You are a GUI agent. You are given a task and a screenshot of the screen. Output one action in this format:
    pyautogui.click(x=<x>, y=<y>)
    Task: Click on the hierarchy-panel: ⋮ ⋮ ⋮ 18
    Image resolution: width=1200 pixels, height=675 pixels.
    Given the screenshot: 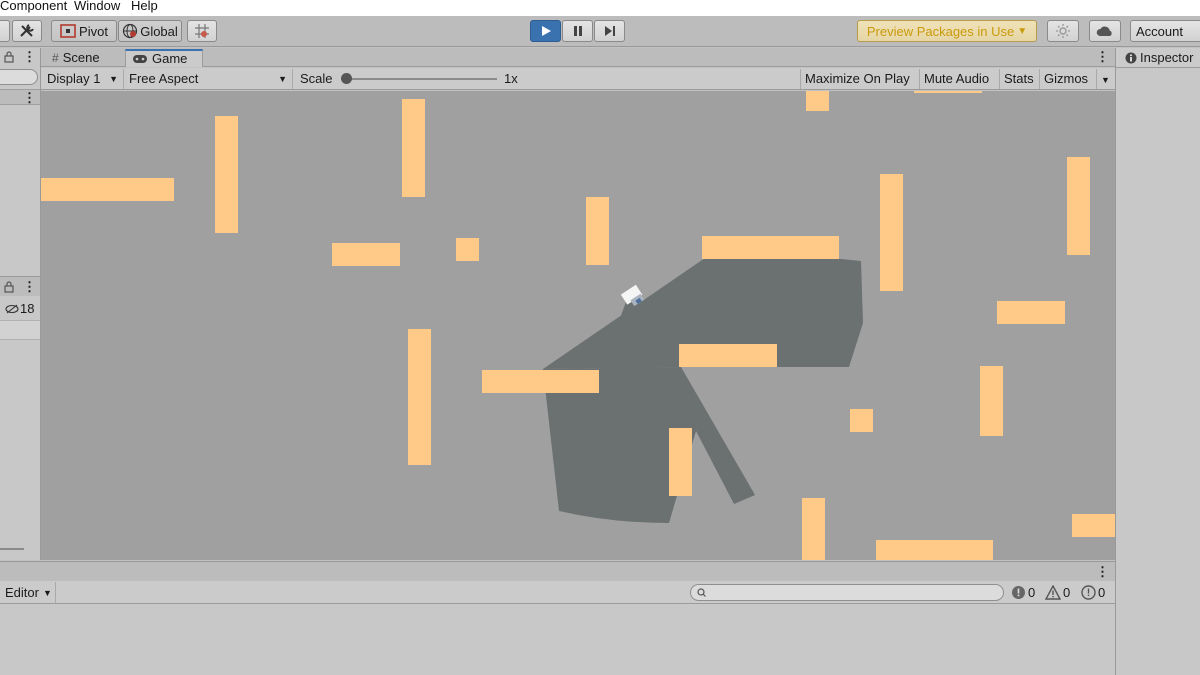 What is the action you would take?
    pyautogui.click(x=20, y=304)
    